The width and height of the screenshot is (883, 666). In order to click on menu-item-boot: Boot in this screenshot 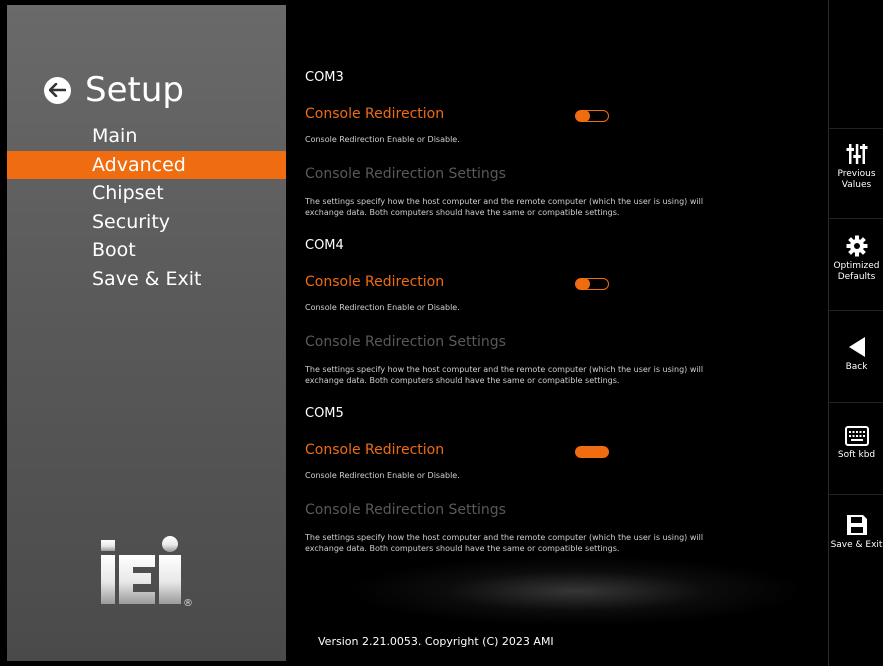, I will do `click(146, 250)`.